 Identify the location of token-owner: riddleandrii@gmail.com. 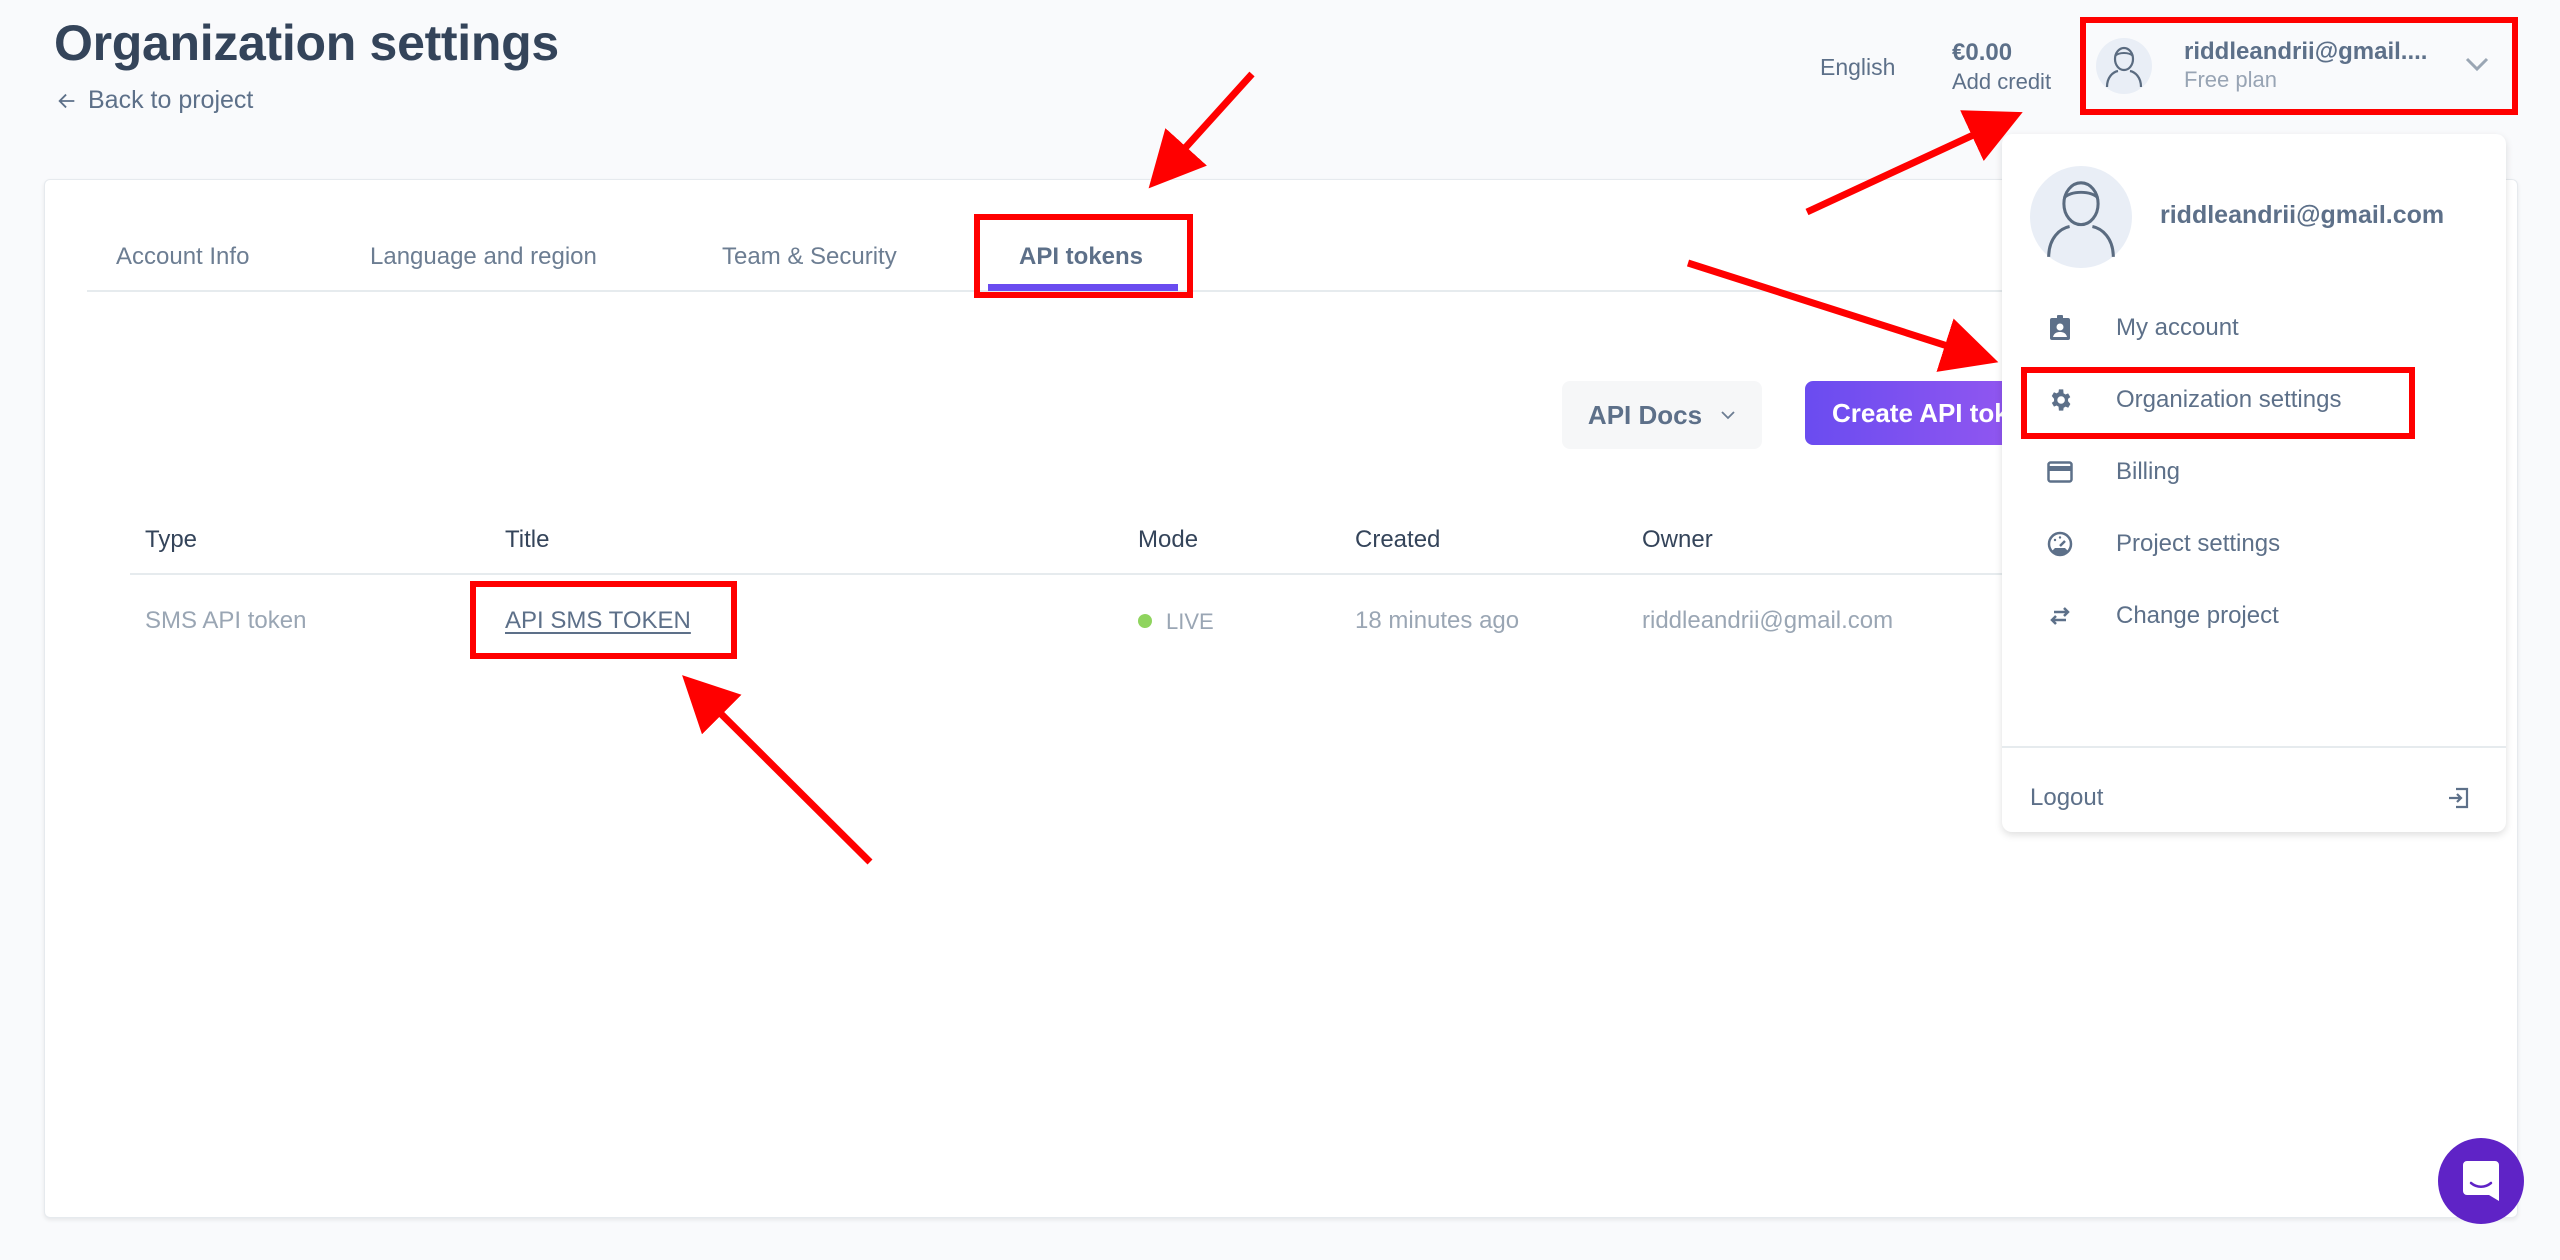
(1768, 620).